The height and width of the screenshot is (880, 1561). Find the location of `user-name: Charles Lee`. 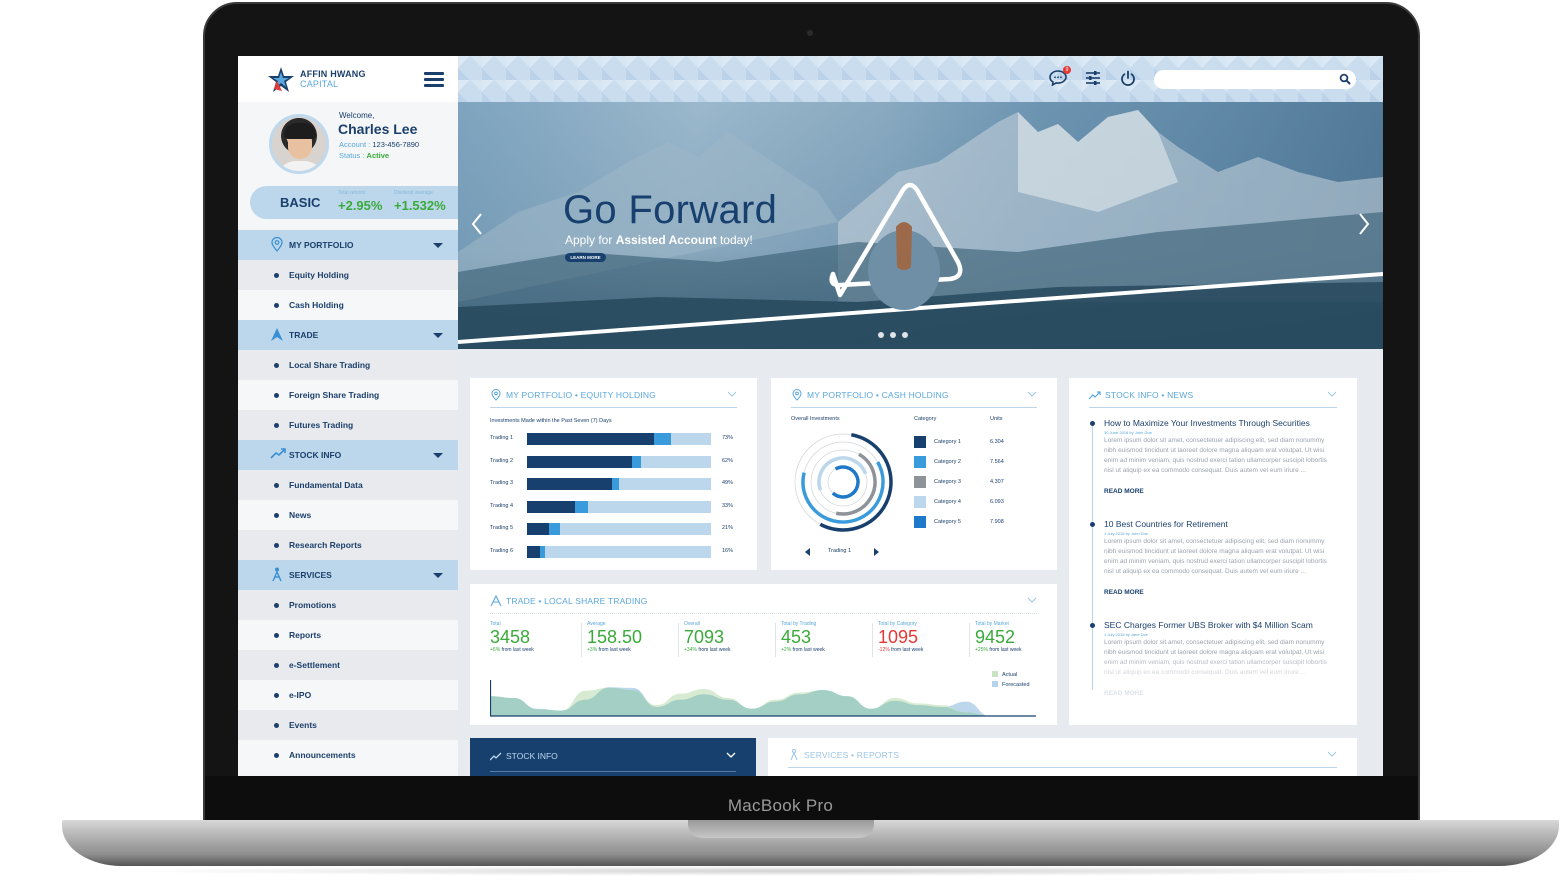

user-name: Charles Lee is located at coordinates (378, 129).